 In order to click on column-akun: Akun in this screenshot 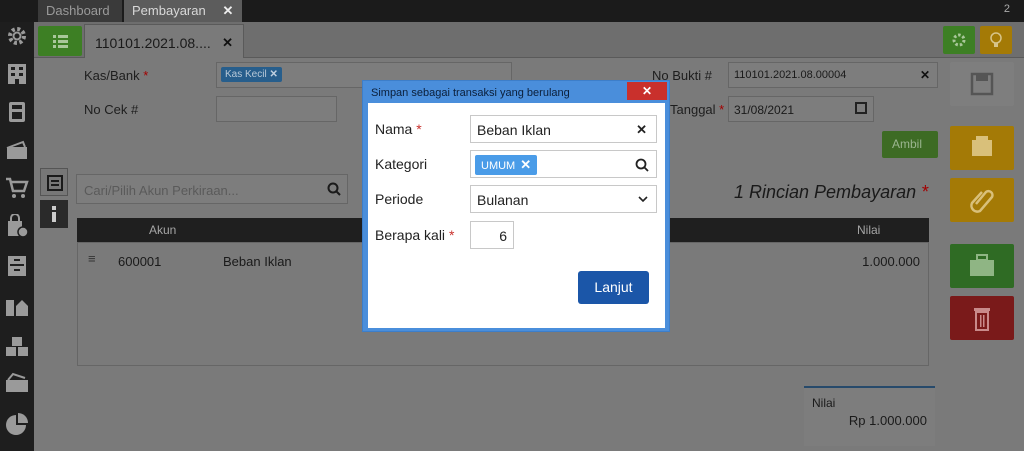, I will do `click(163, 230)`.